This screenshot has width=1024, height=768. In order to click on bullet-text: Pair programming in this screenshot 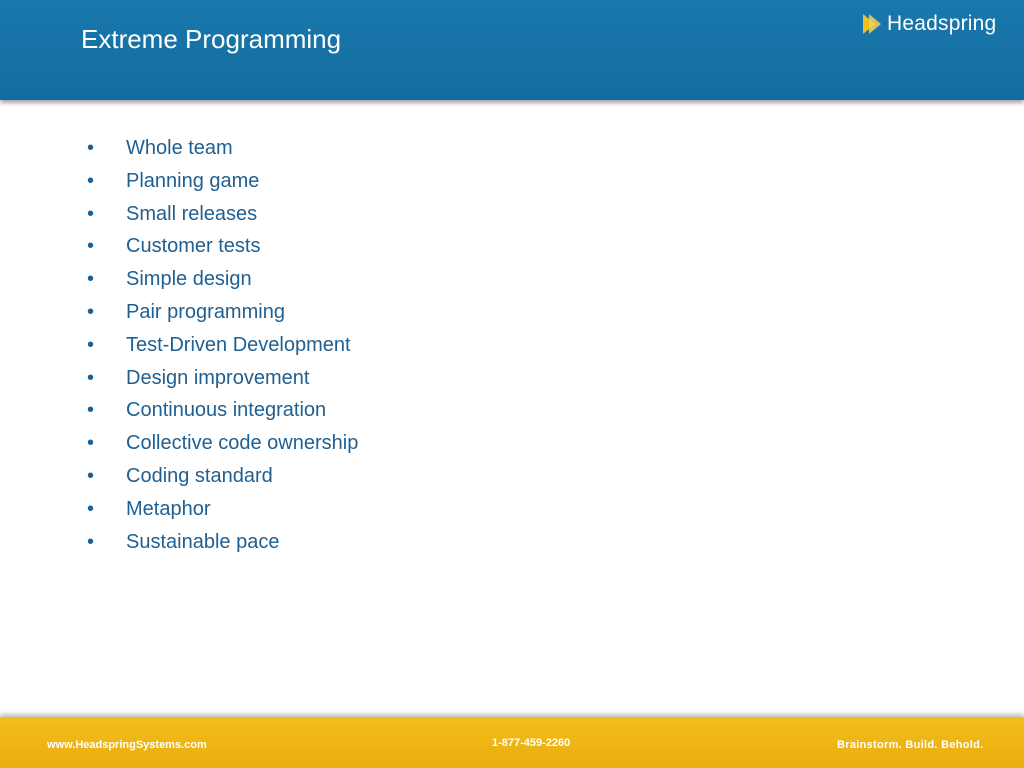, I will do `click(205, 311)`.